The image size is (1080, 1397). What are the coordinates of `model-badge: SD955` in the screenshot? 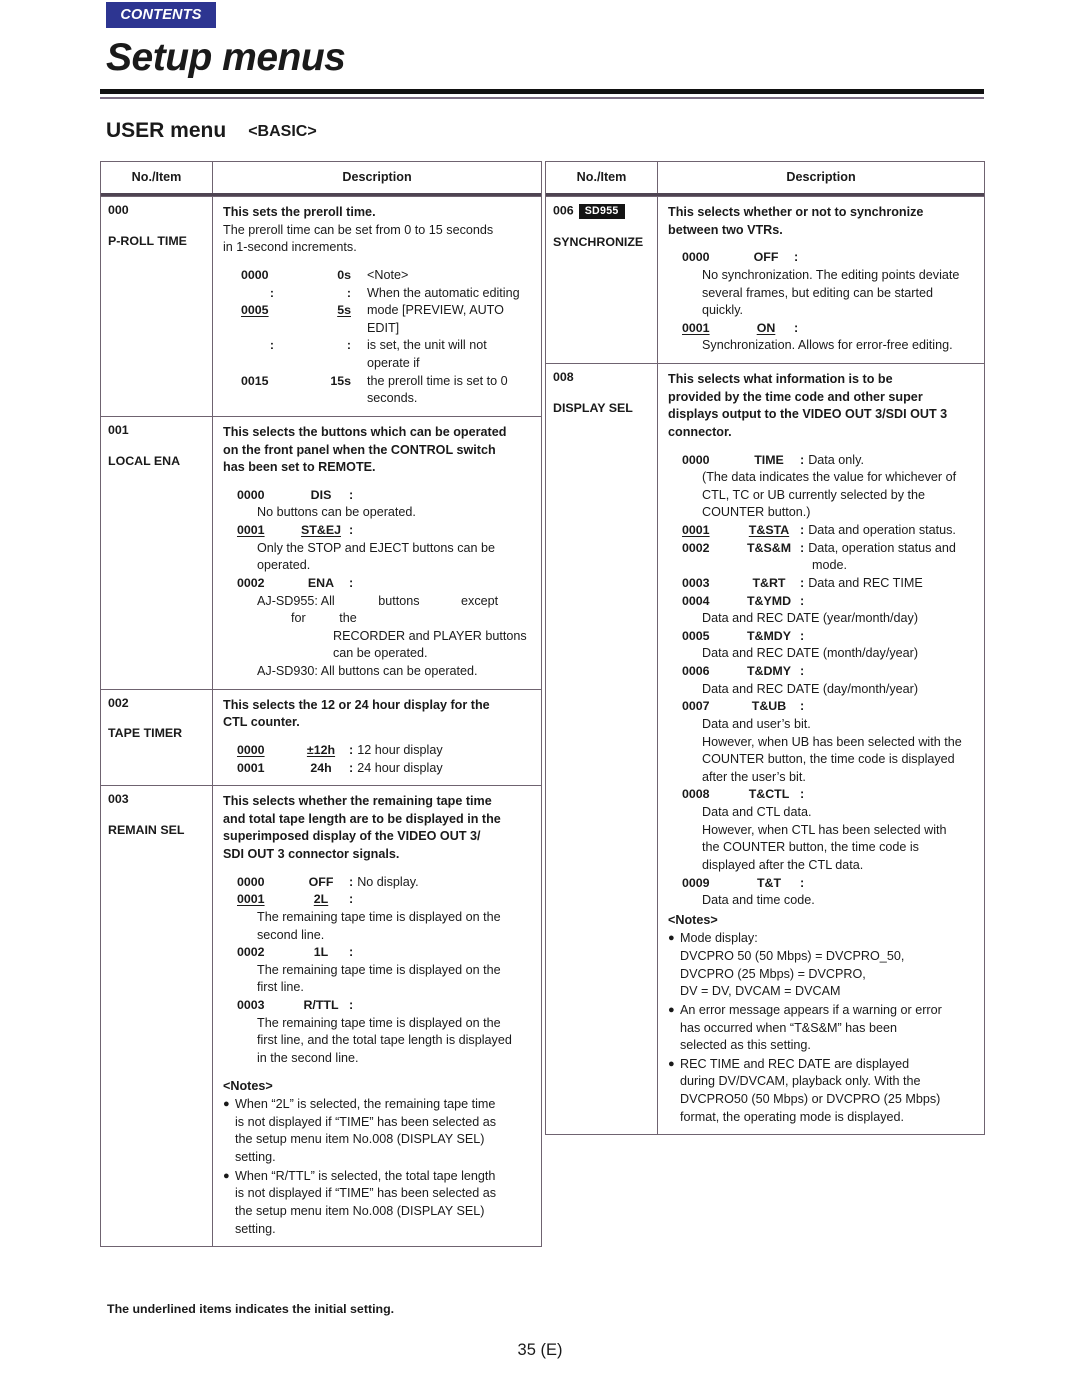 It's located at (601, 212).